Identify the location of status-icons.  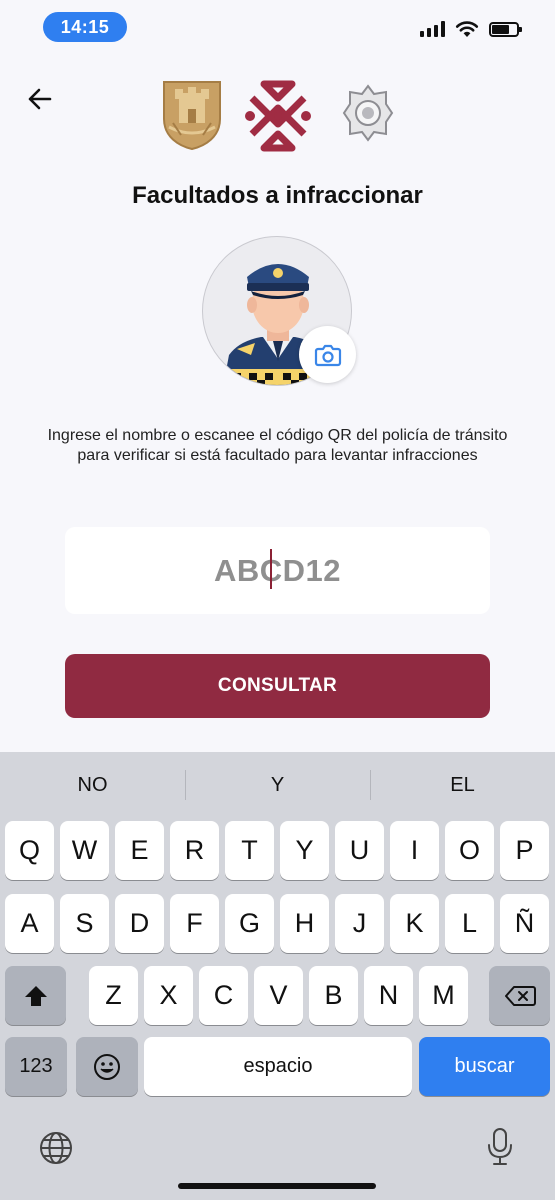
(471, 29).